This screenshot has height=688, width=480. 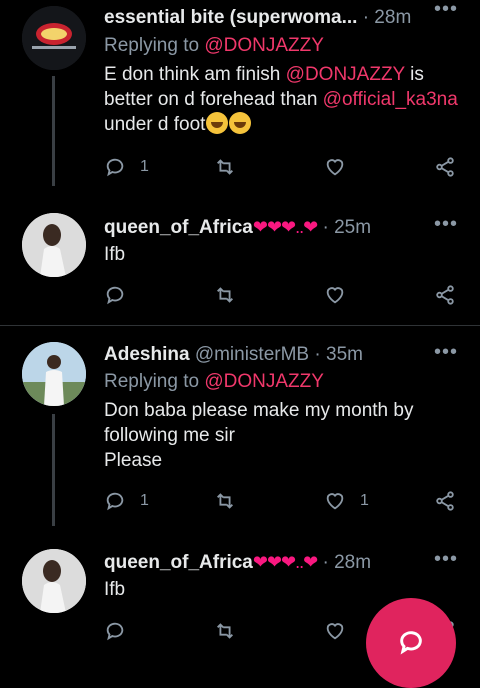 I want to click on timestamp: · 25m, so click(x=347, y=227).